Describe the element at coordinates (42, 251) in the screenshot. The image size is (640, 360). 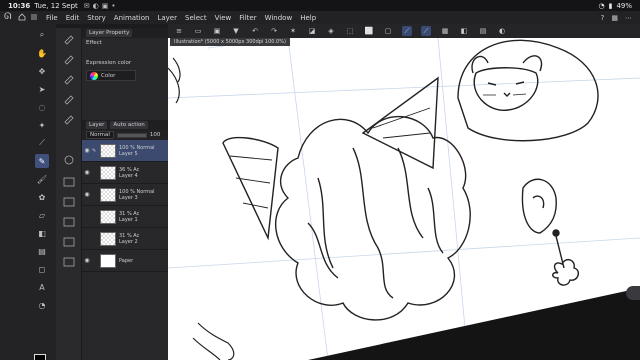
I see `gradient-icon: ▤` at that location.